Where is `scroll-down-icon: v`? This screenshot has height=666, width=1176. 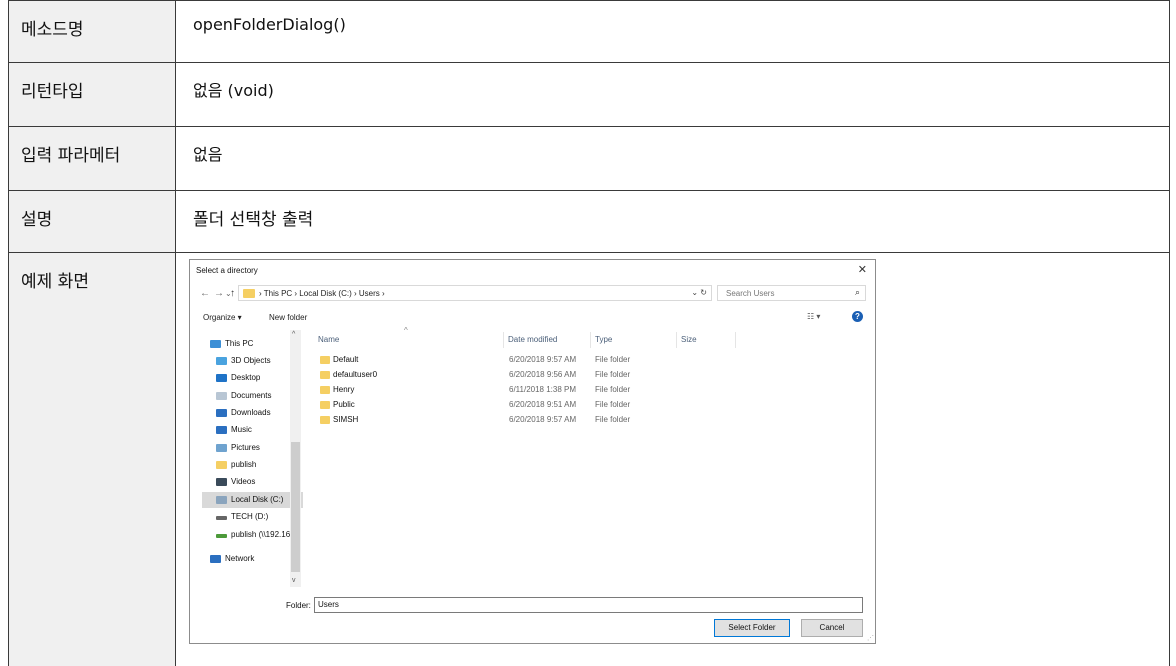
scroll-down-icon: v is located at coordinates (294, 580).